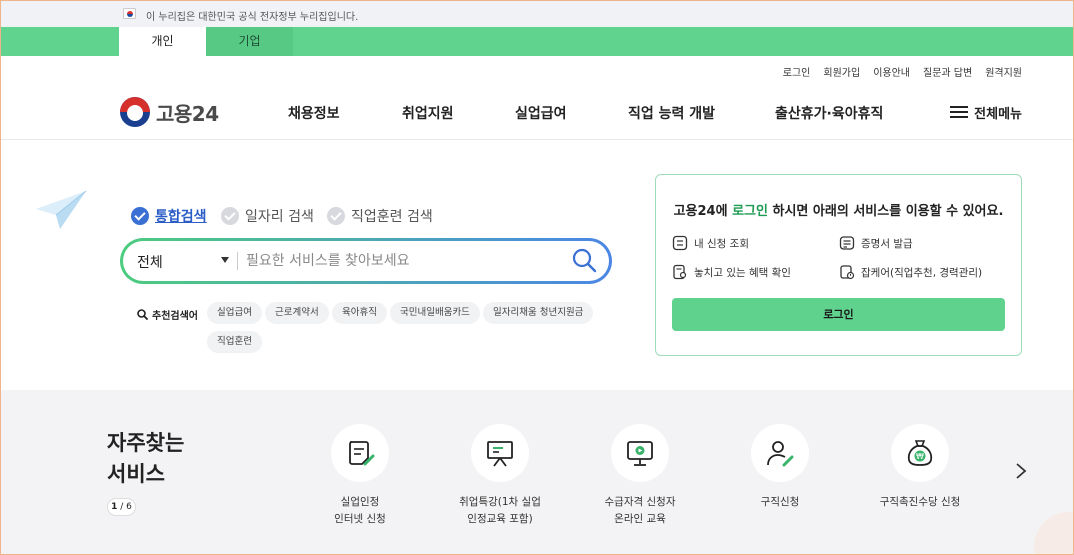  Describe the element at coordinates (359, 313) in the screenshot. I see `keyword-chip: 육아휴직` at that location.